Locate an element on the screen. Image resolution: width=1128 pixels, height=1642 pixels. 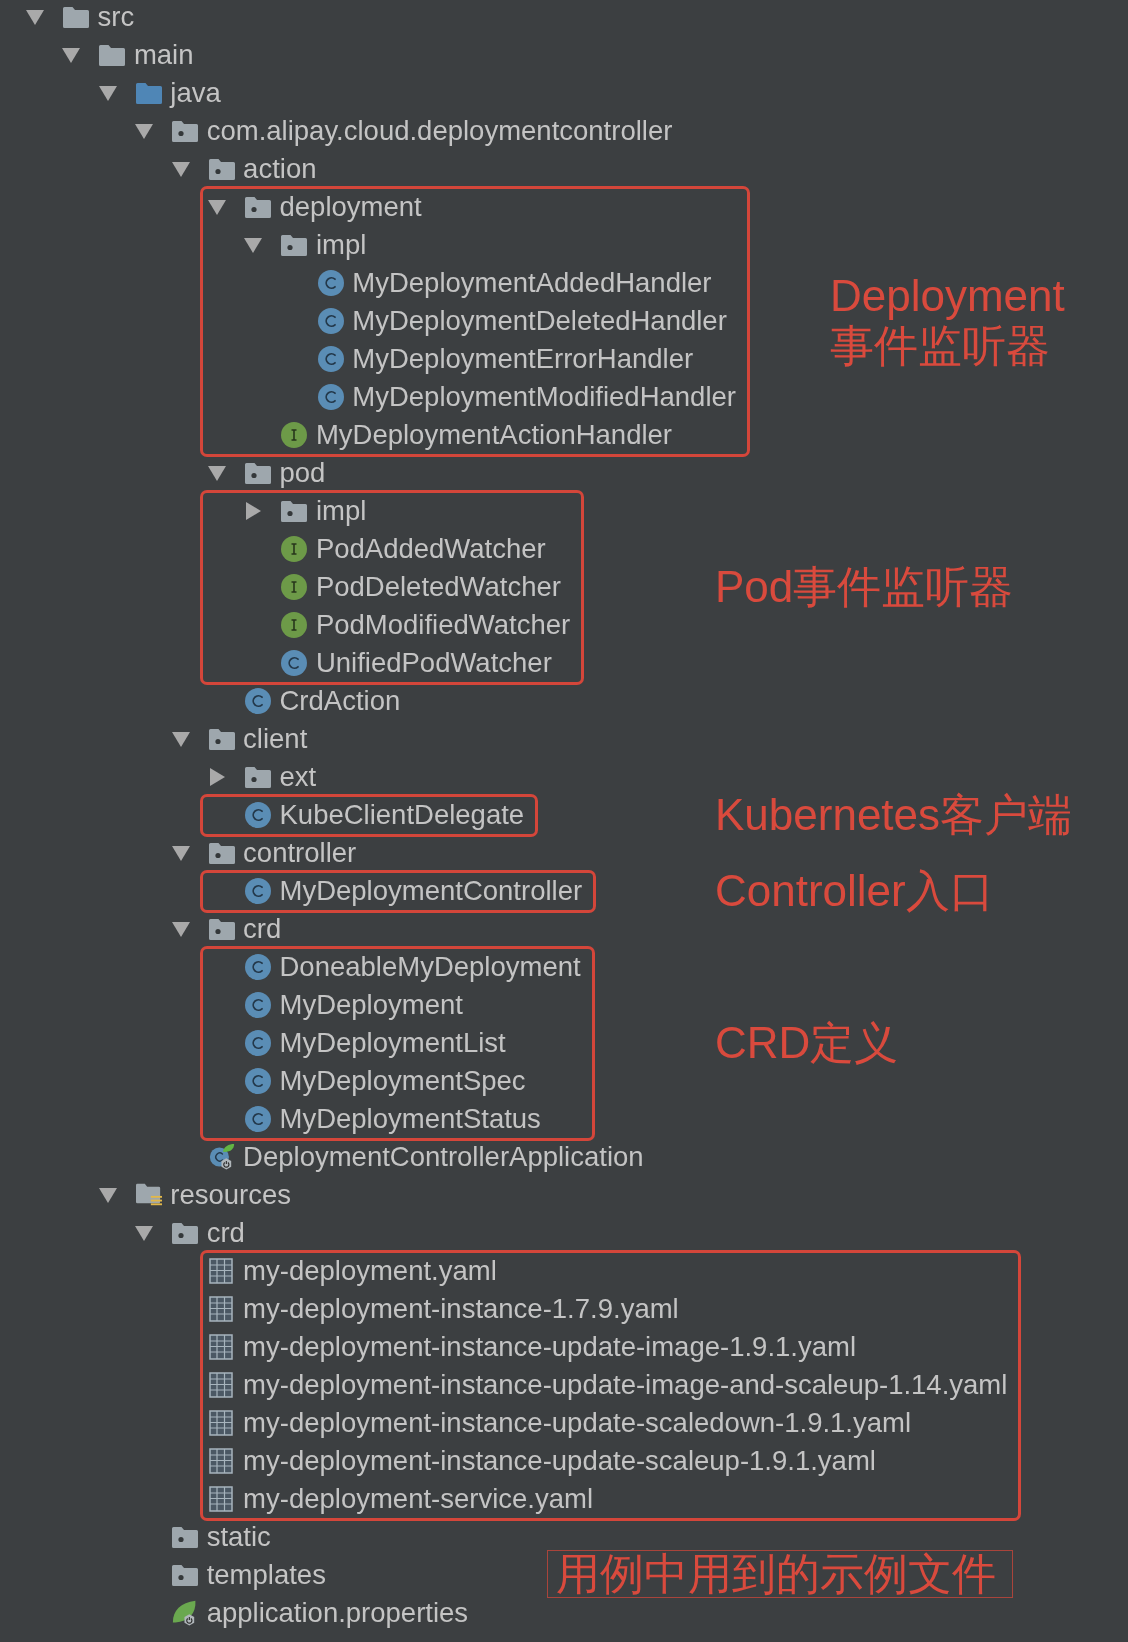
tree-item-label: CrdAction is located at coordinates (340, 701).